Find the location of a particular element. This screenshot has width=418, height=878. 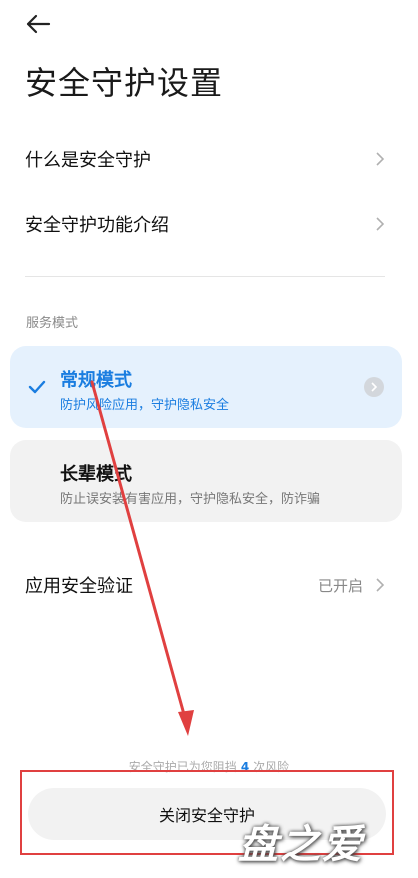

mode-description: 防止误安装有害应用，守护隐私安全，防诈骗 is located at coordinates (190, 499).